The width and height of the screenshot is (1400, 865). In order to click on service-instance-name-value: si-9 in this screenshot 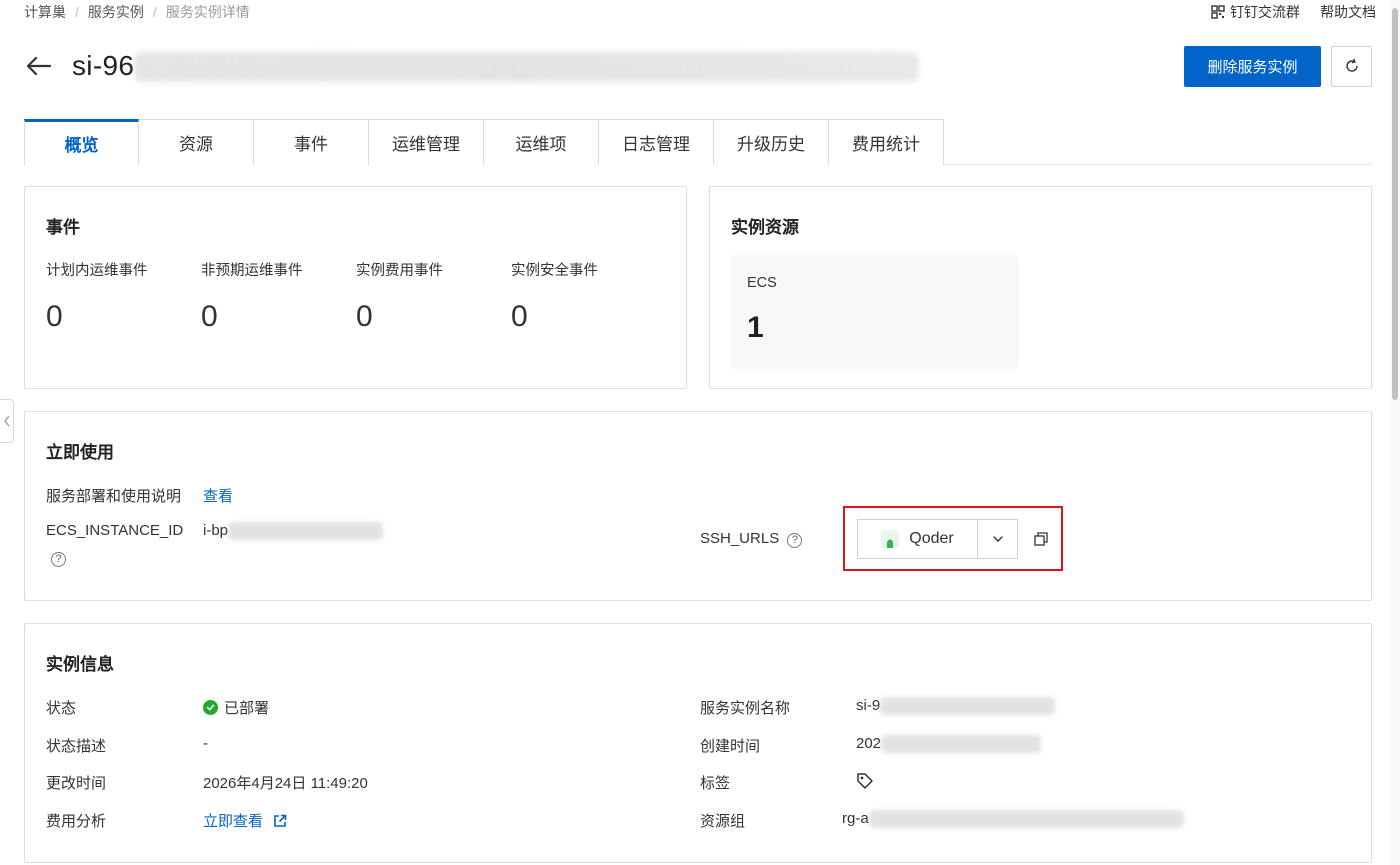, I will do `click(956, 706)`.